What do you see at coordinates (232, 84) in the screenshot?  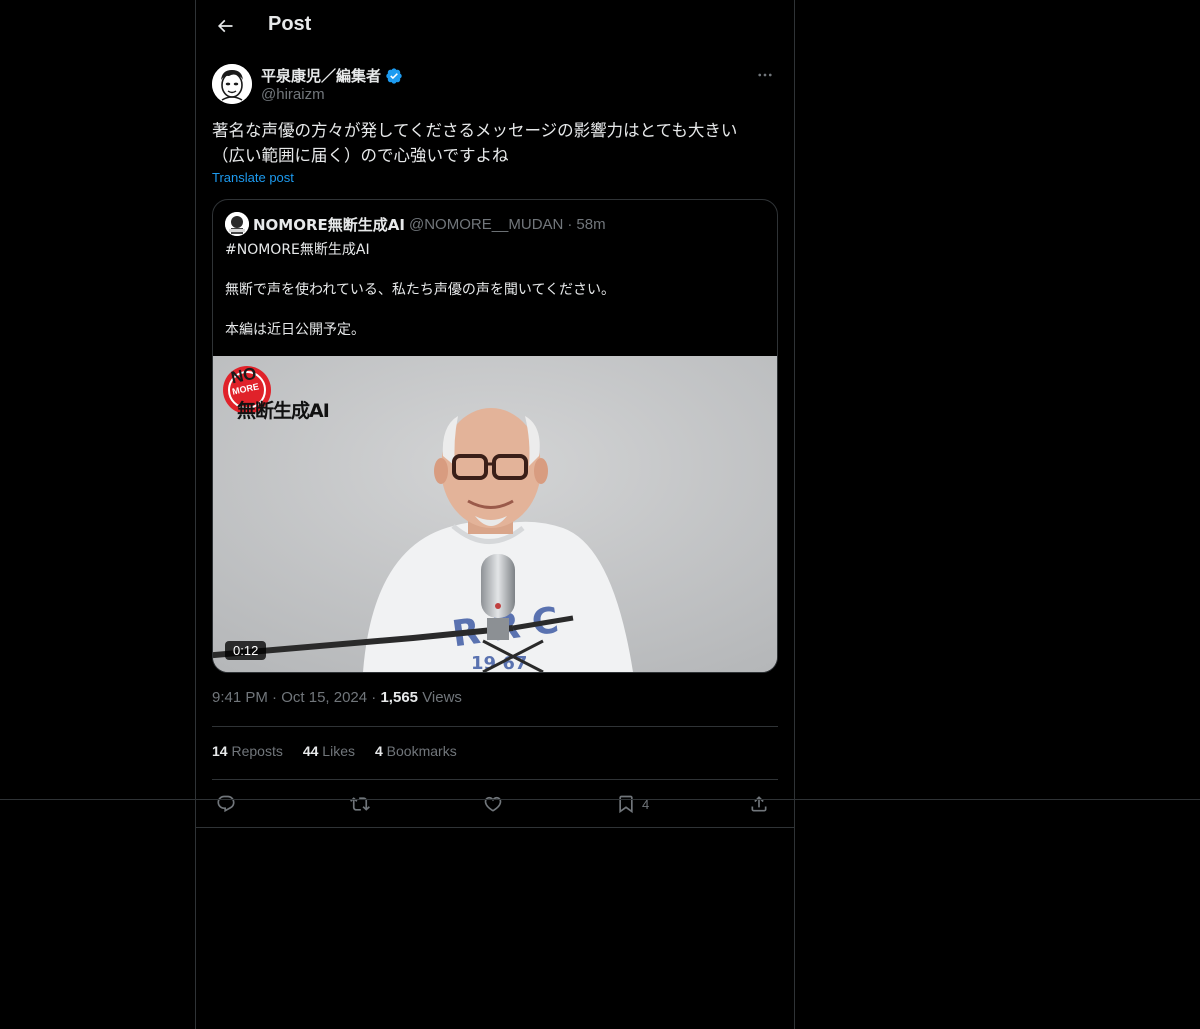 I see `author-avatar` at bounding box center [232, 84].